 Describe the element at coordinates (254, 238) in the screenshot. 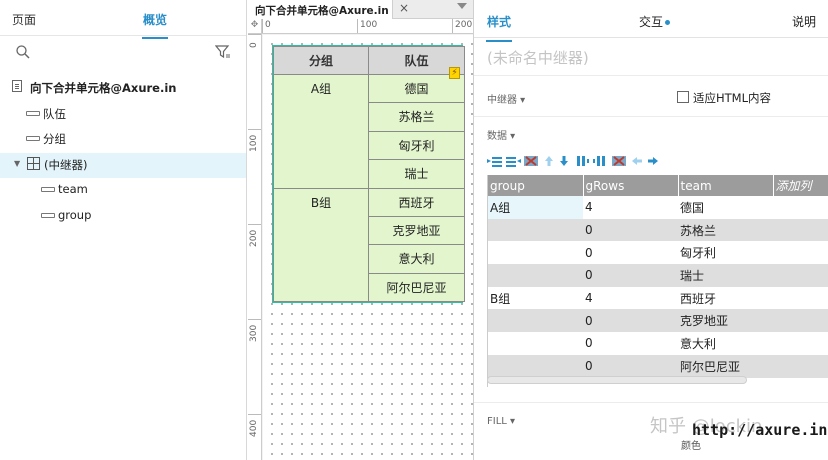

I see `ruler-label: 200` at that location.